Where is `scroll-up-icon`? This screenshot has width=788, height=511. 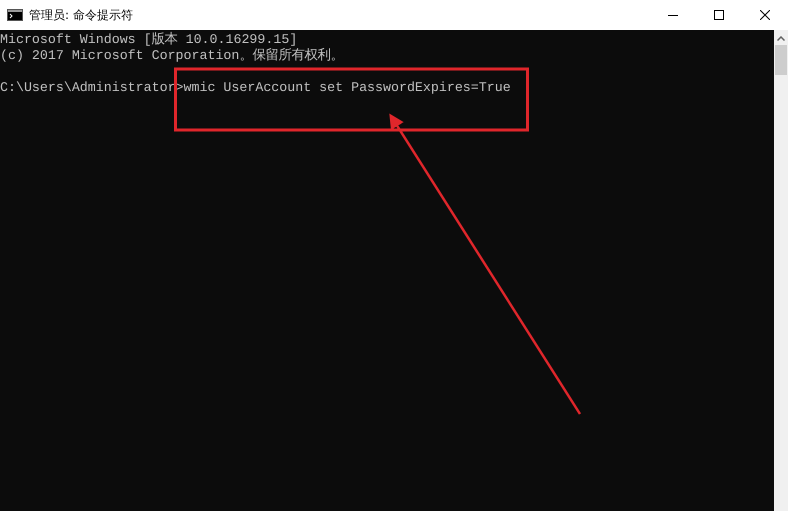 scroll-up-icon is located at coordinates (781, 38).